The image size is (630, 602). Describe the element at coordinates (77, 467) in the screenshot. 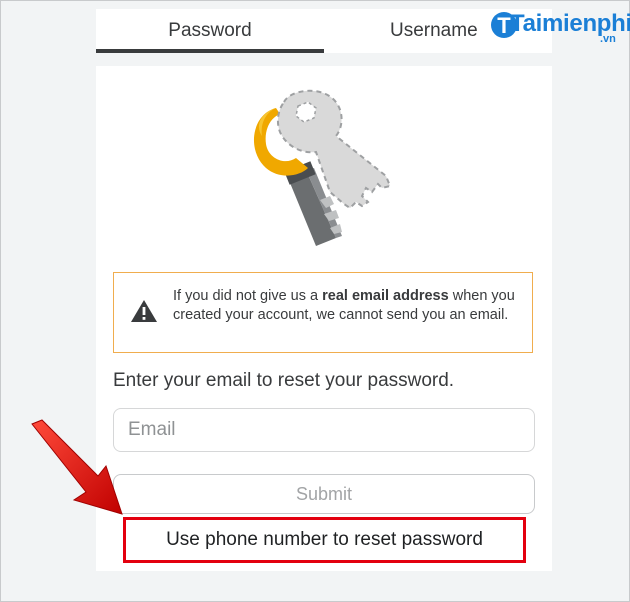

I see `annotation-arrow-icon` at that location.